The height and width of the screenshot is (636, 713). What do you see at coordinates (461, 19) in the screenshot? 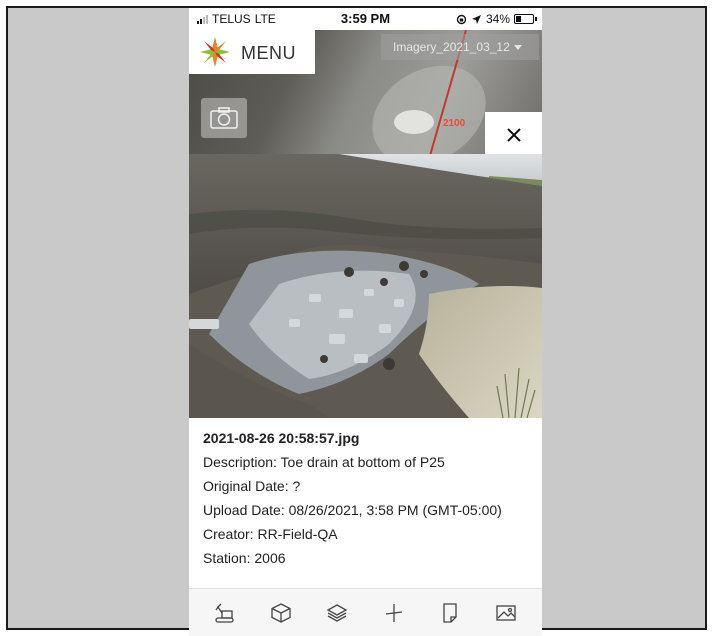
I see `rotation-lock-icon` at bounding box center [461, 19].